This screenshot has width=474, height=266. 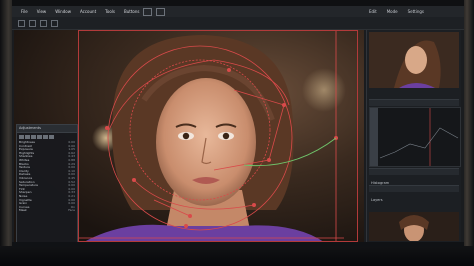 I want to click on menu-tools: Tools, so click(x=110, y=11).